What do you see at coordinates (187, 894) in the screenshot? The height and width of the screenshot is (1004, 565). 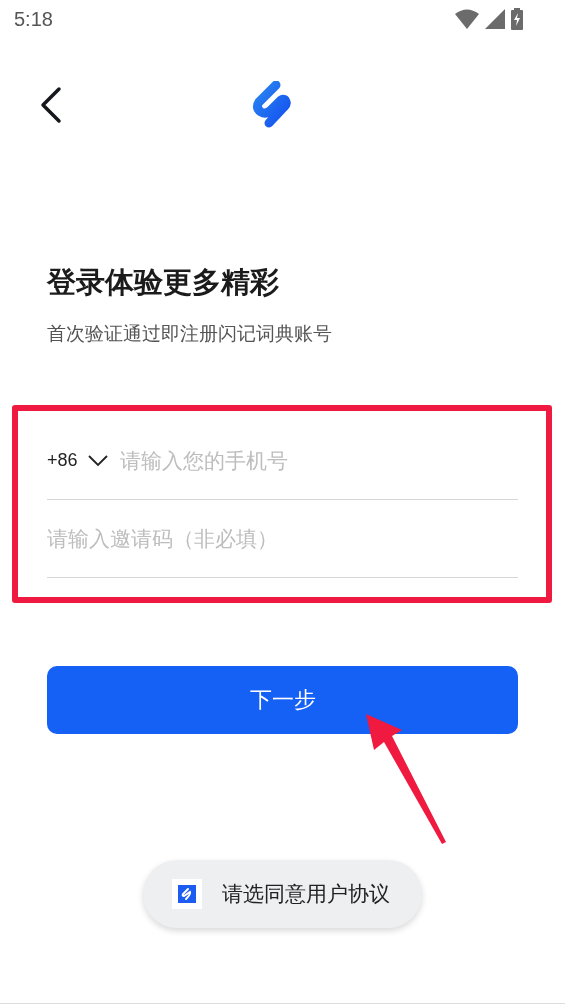 I see `app-icon` at bounding box center [187, 894].